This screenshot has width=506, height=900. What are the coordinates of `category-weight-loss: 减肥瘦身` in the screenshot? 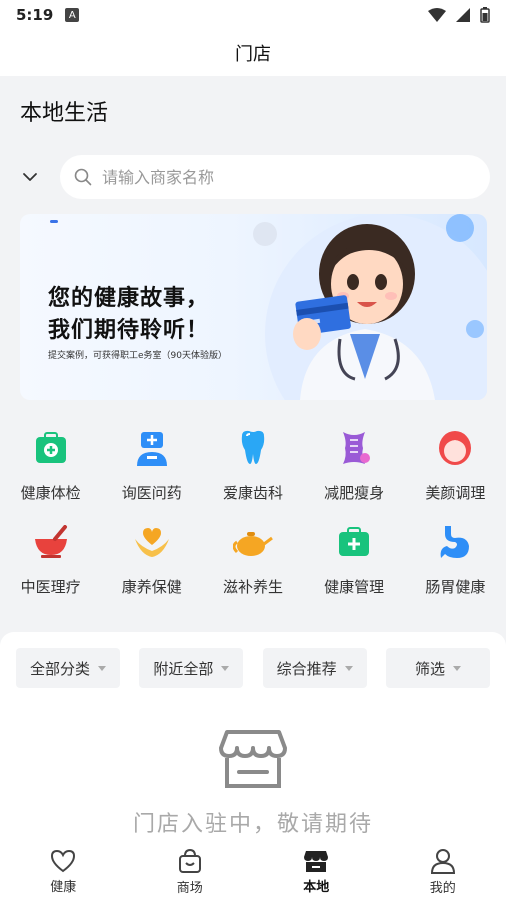 It's located at (354, 468).